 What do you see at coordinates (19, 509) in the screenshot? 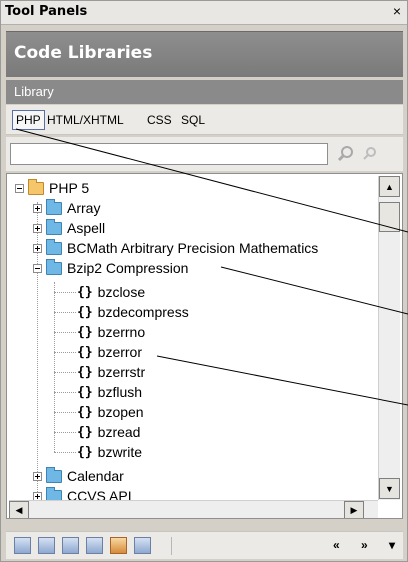
I see `scroll-left-icon: ◀` at bounding box center [19, 509].